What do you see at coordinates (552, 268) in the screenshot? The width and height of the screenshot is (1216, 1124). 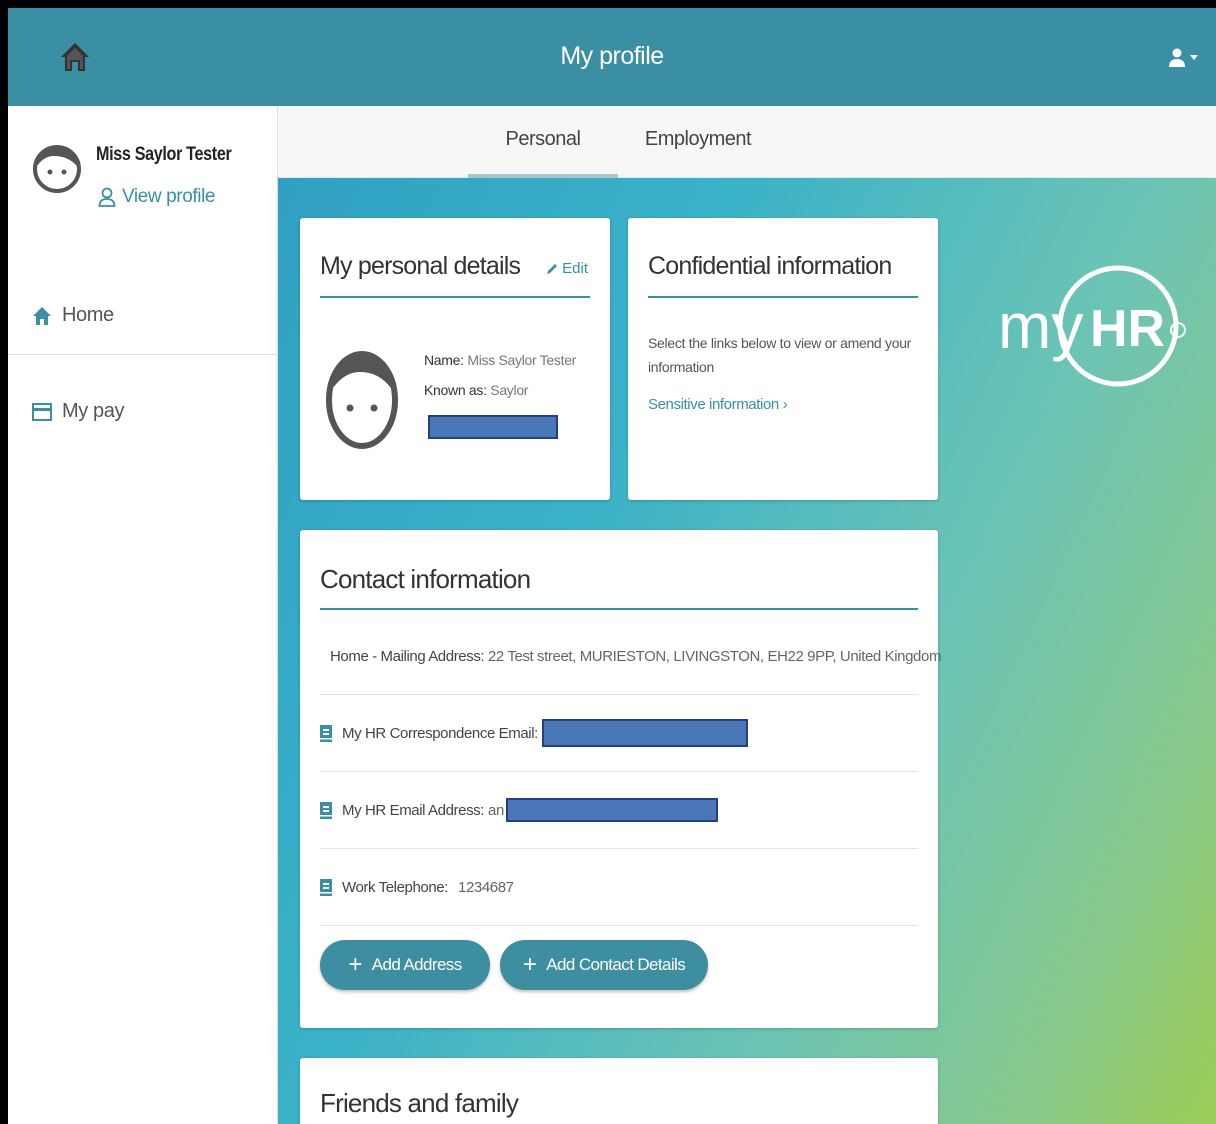 I see `pencil-icon` at bounding box center [552, 268].